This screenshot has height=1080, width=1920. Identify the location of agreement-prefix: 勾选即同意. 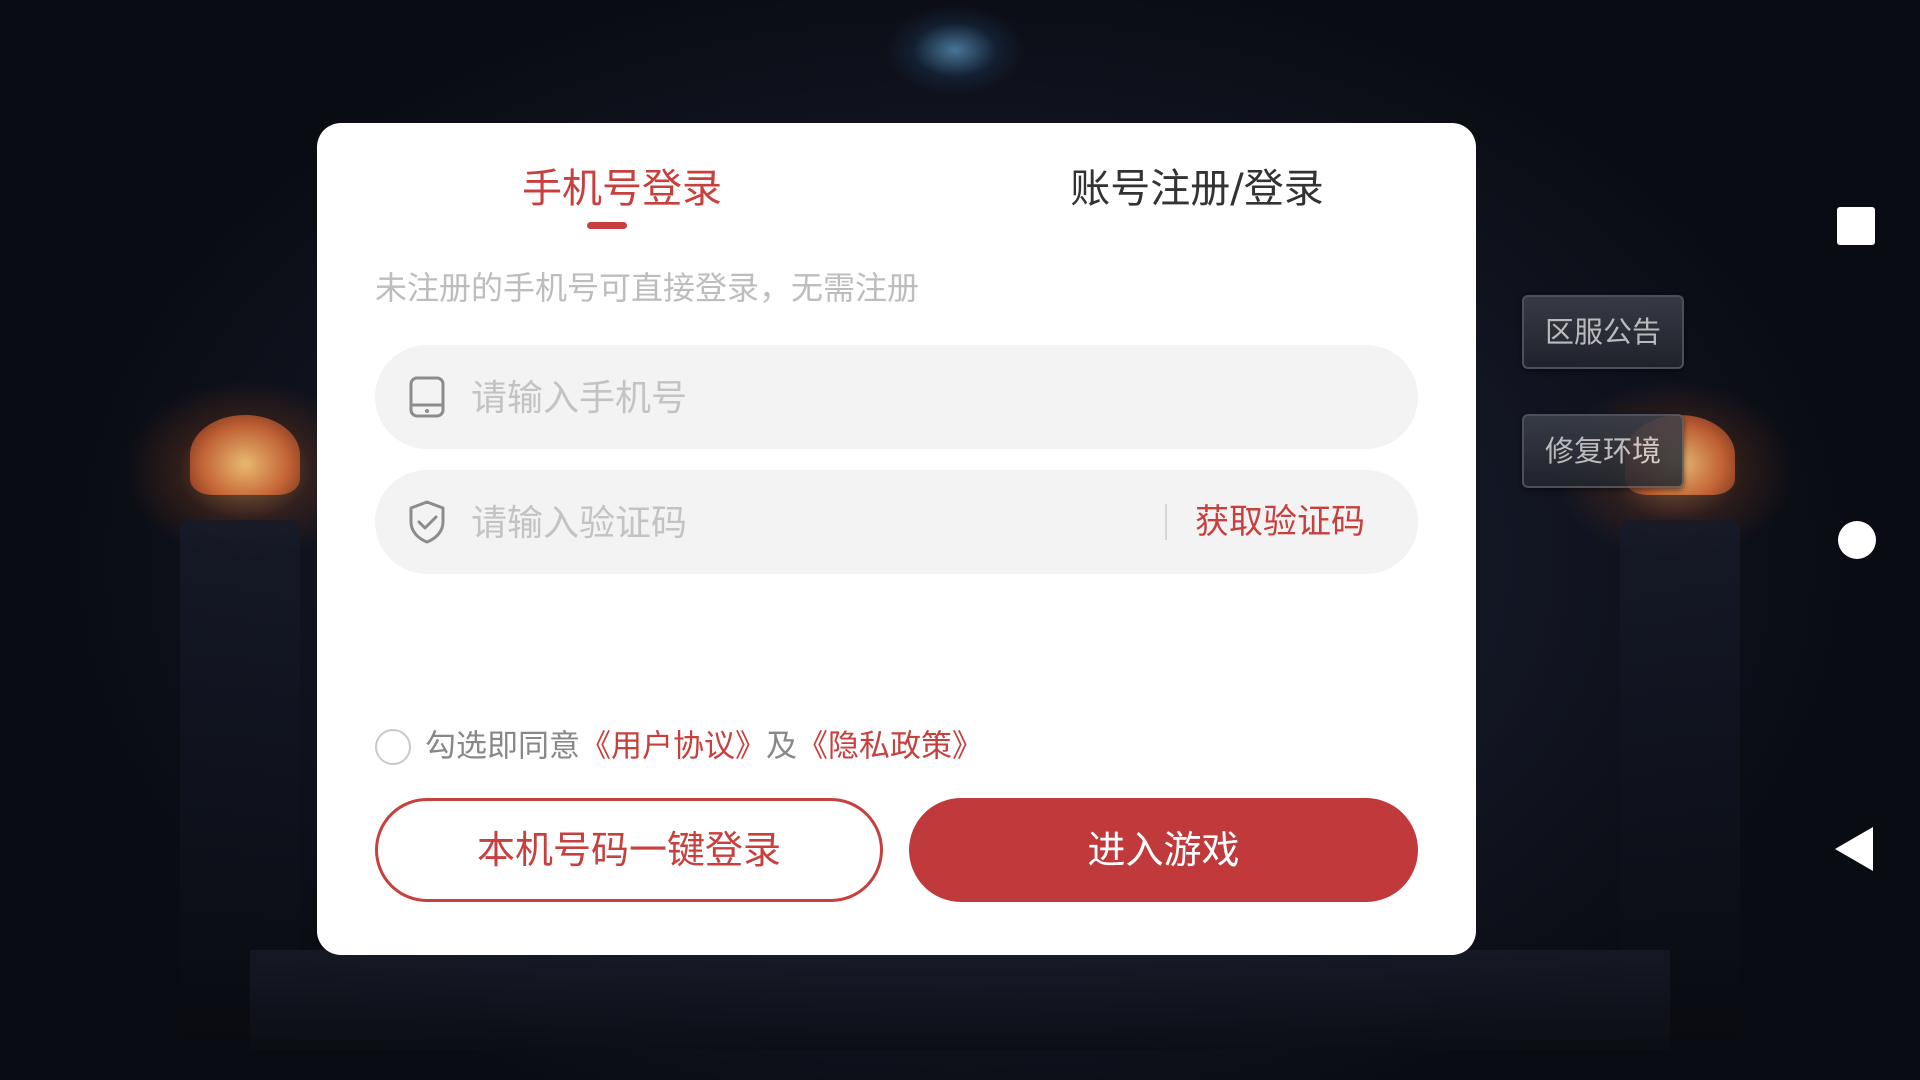
(502, 746).